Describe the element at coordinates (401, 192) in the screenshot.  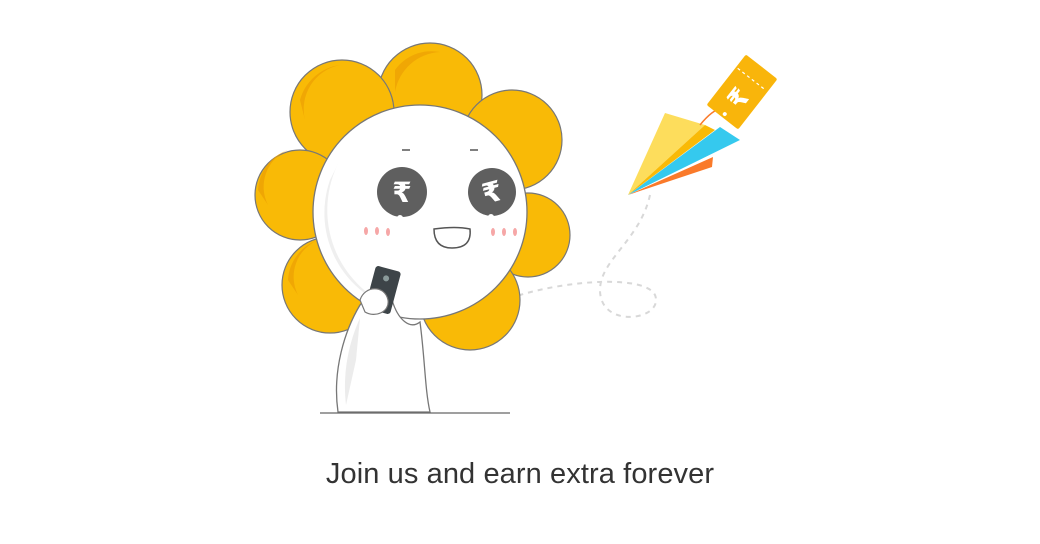
I see `rupee-icon: ₹` at that location.